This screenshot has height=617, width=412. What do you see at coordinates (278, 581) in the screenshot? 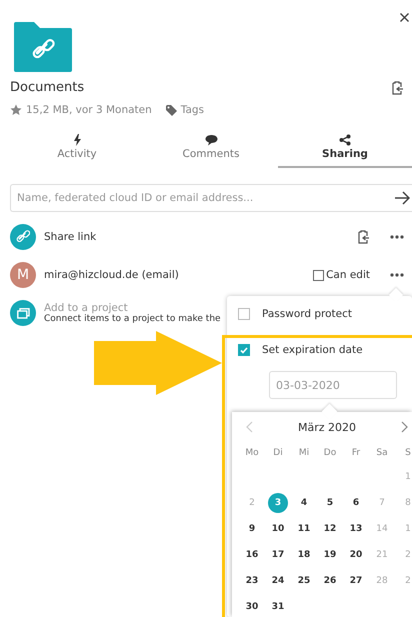
I see `calendar-day: 24` at bounding box center [278, 581].